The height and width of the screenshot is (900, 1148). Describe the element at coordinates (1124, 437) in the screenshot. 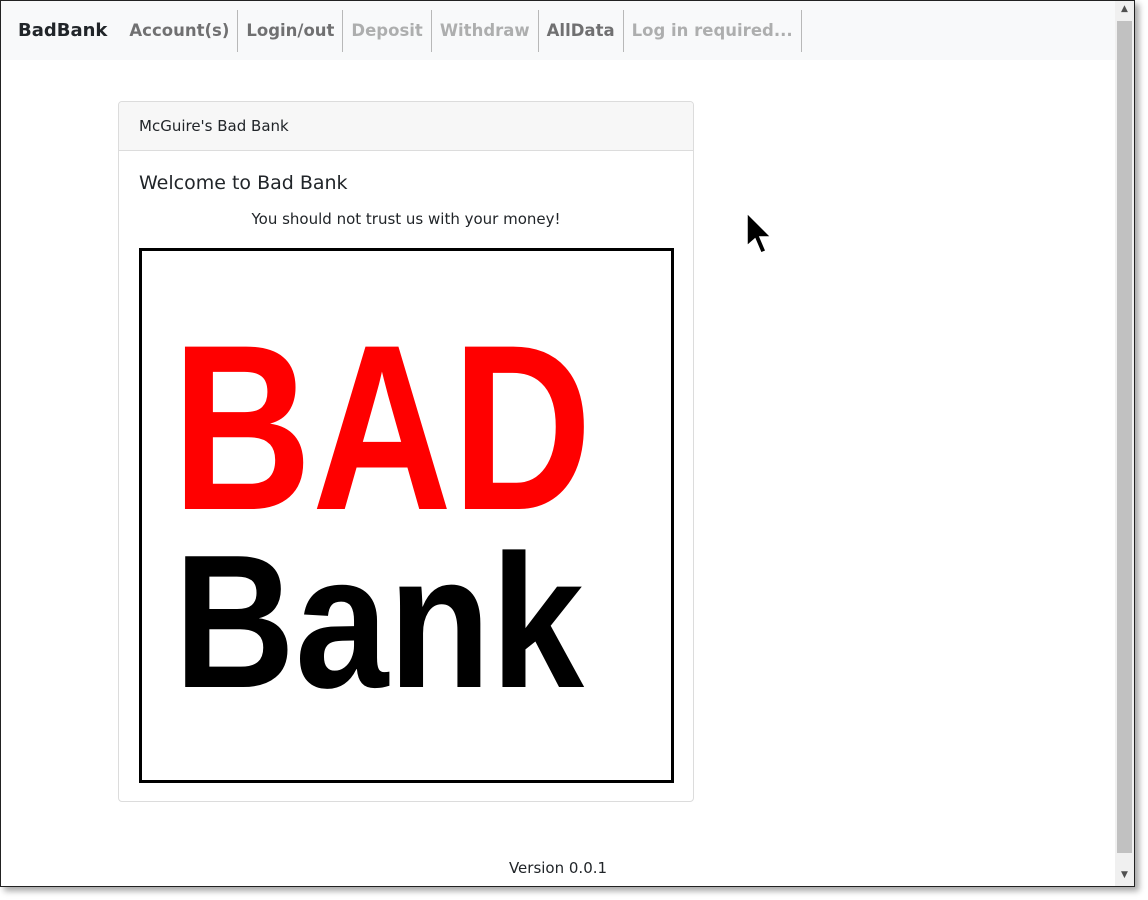

I see `scrollbar-thumb` at that location.